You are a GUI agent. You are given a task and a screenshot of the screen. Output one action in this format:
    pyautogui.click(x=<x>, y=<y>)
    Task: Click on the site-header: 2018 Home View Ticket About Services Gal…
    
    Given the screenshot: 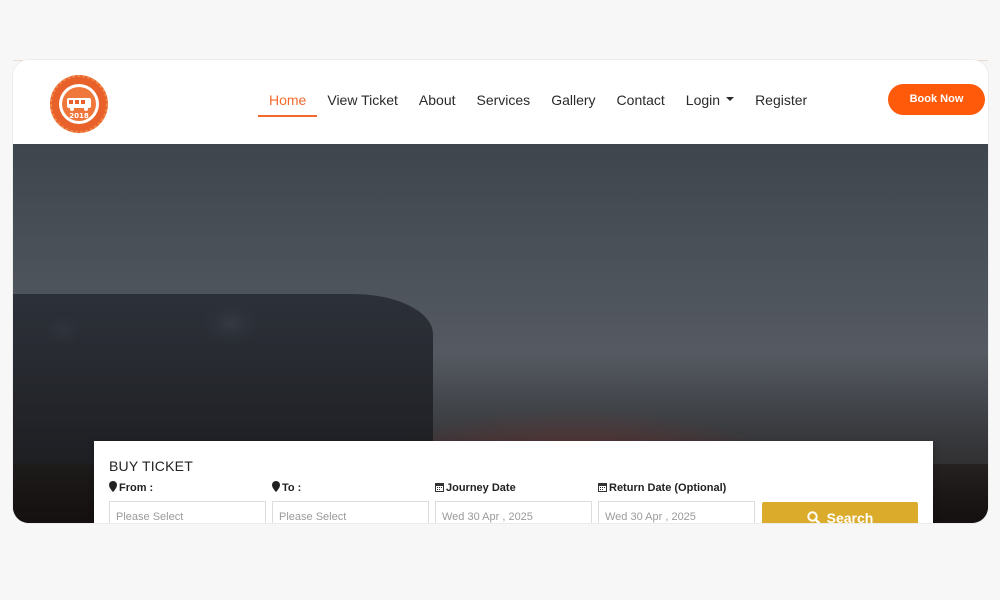 What is the action you would take?
    pyautogui.click(x=500, y=102)
    